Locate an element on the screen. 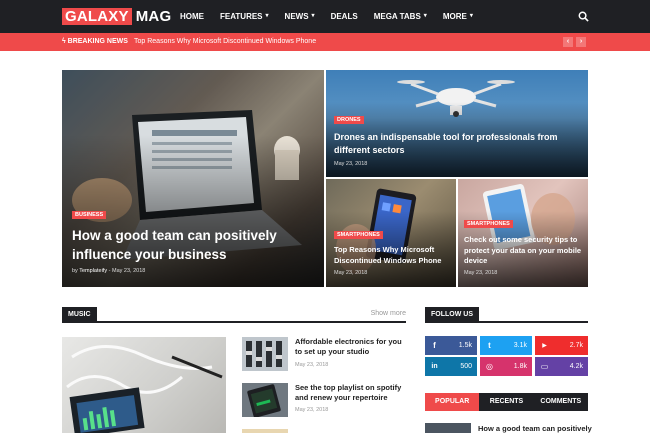  section-title: FOLLOW US is located at coordinates (452, 315).